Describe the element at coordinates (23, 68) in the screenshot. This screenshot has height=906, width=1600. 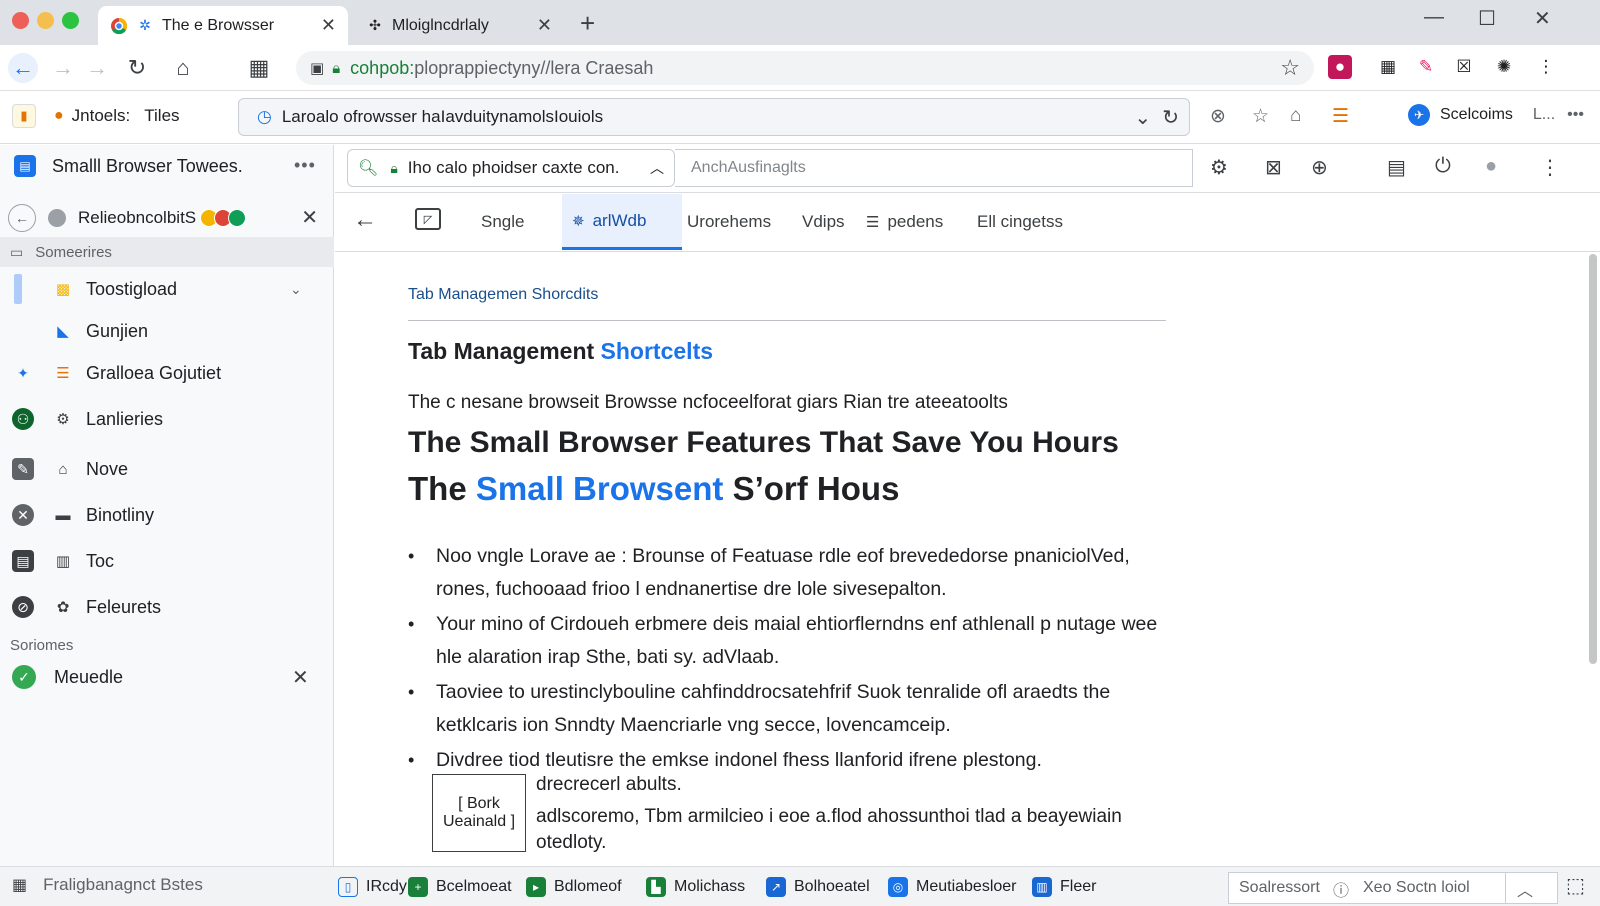
I see `back-button: ←` at that location.